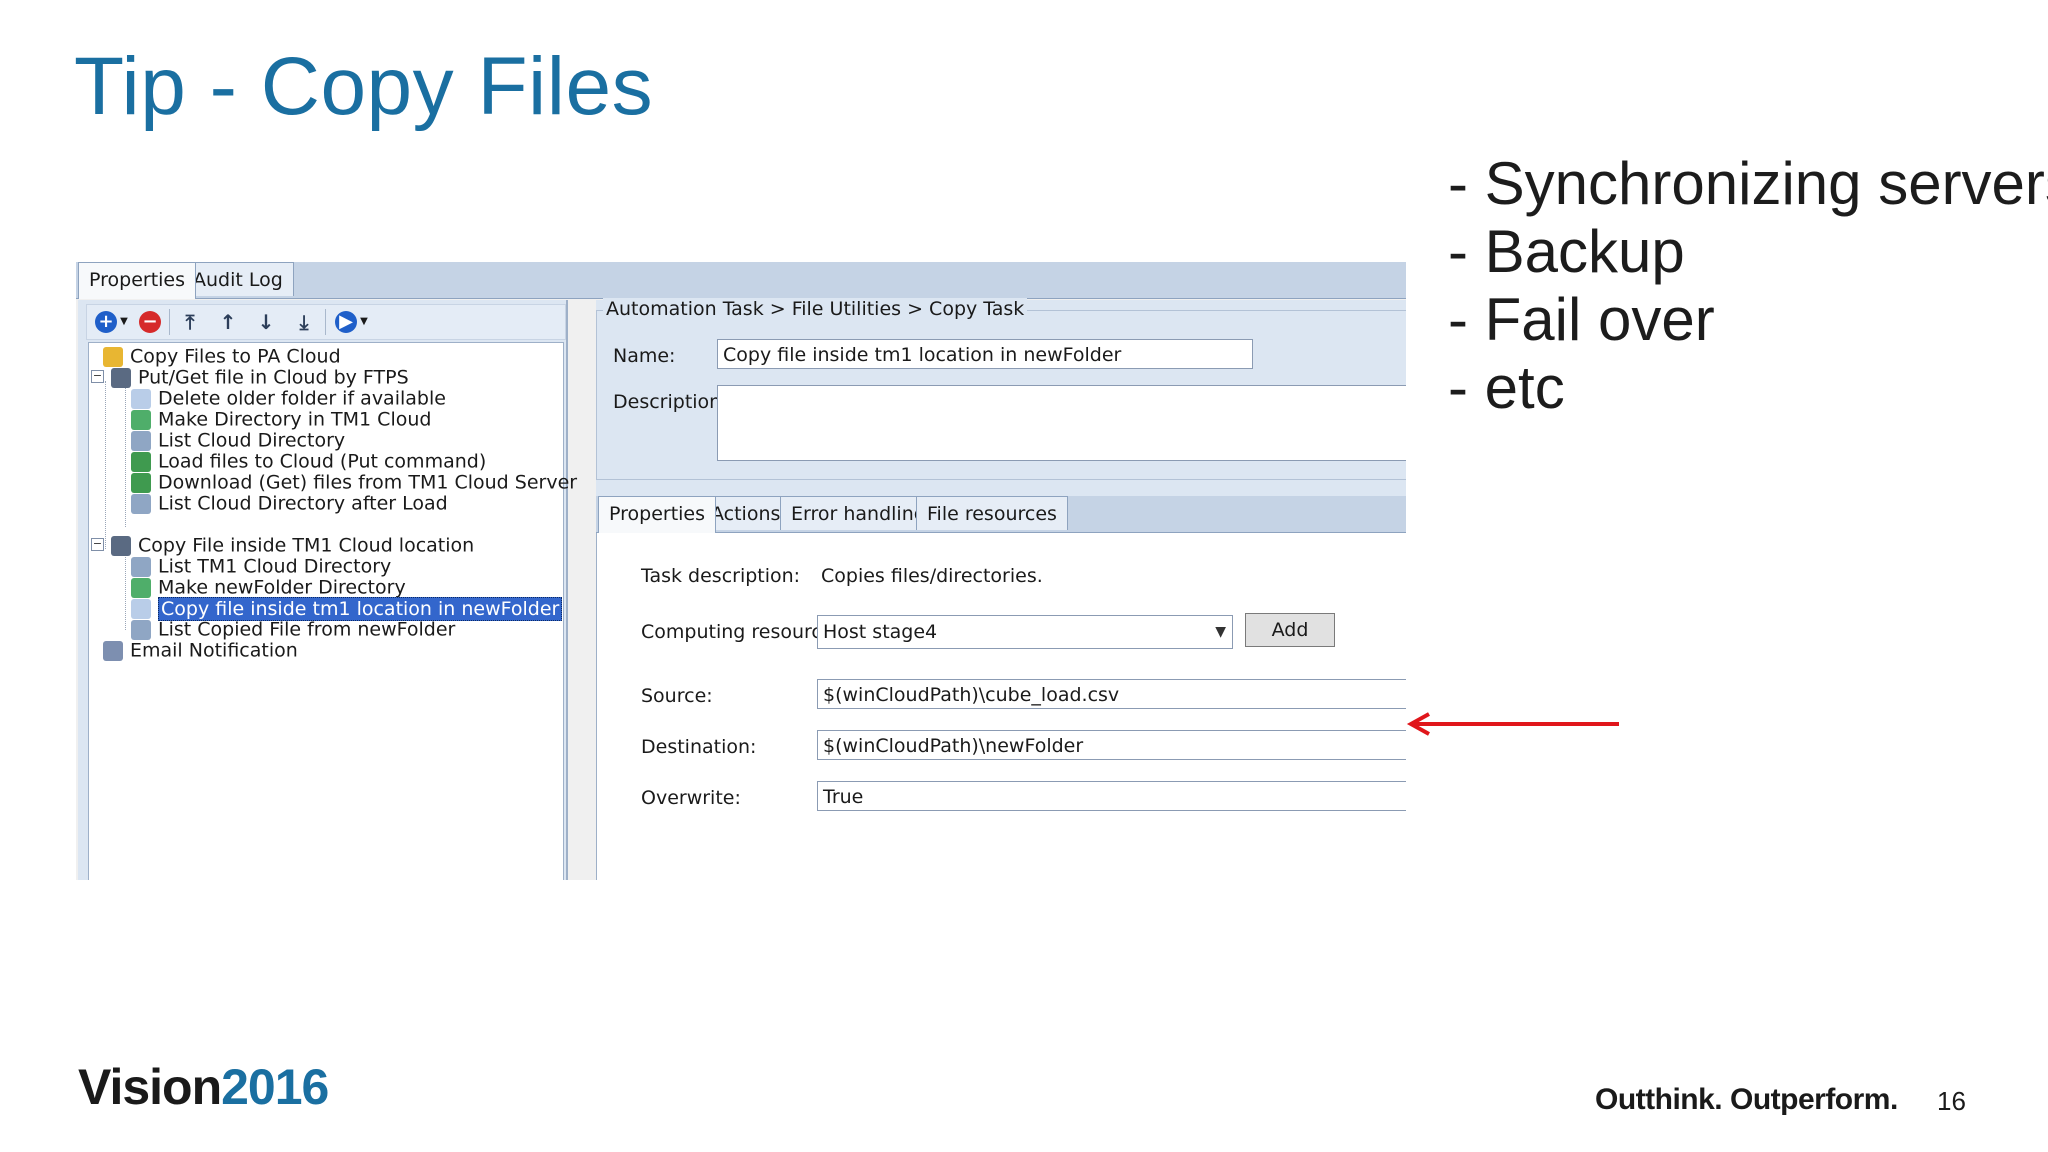 The image size is (2048, 1152). I want to click on destination-label: Destination:, so click(699, 747).